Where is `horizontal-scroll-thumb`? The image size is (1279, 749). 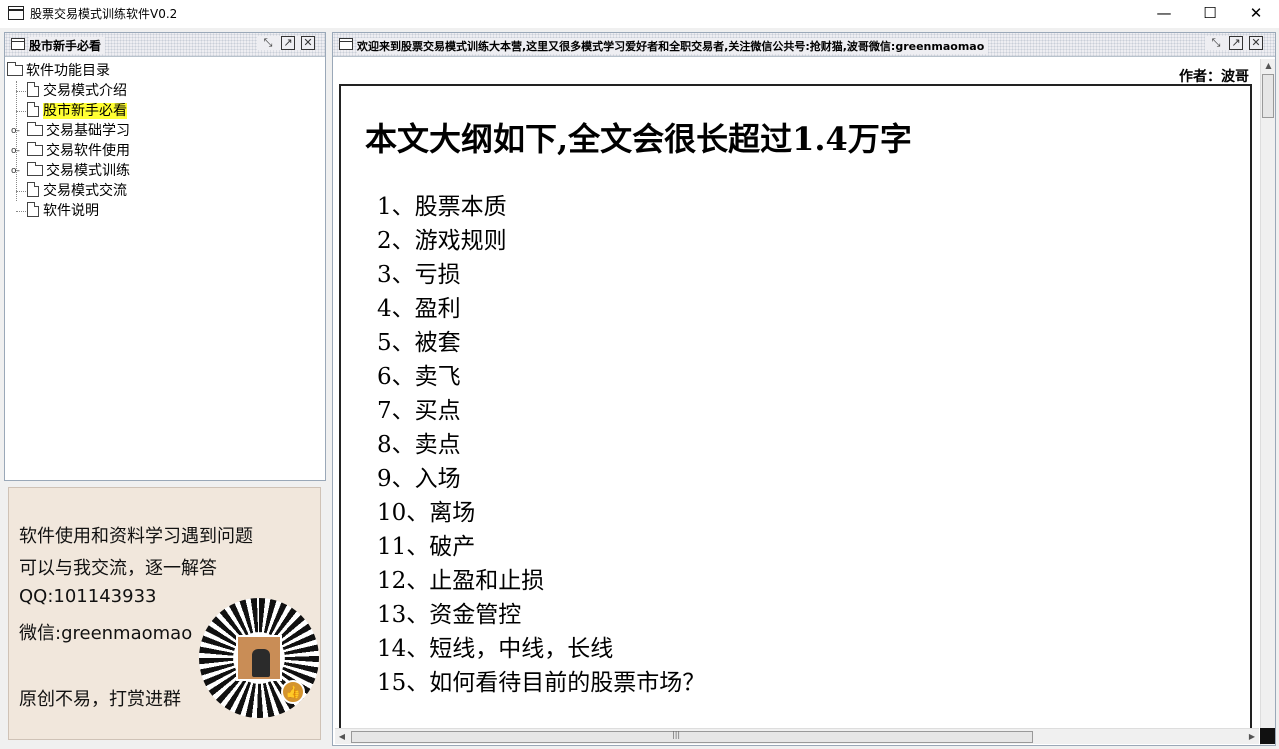
horizontal-scroll-thumb is located at coordinates (692, 737).